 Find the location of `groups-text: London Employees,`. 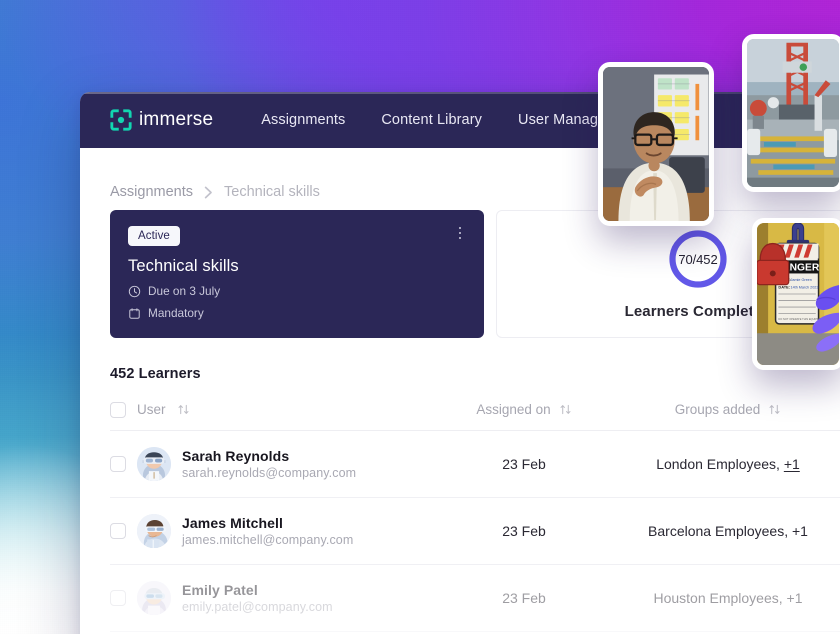

groups-text: London Employees, is located at coordinates (720, 464).